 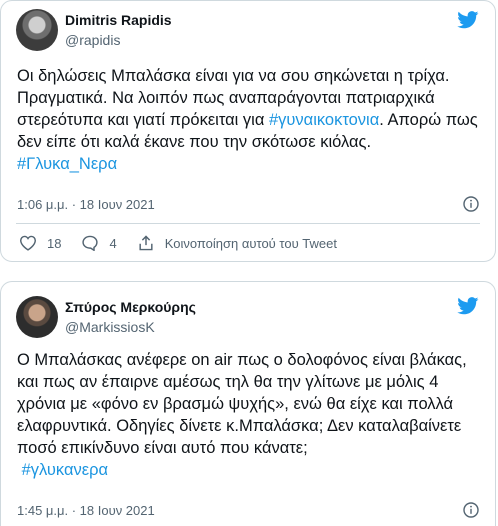 I want to click on tweet-actions: 18 4 Κοινοποίηση αυτού του Tweet, so click(x=188, y=243).